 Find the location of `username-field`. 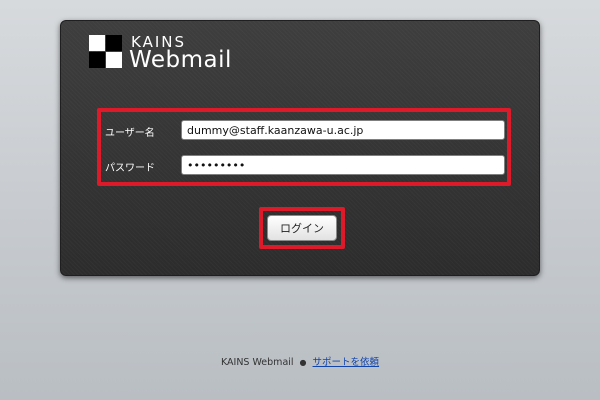

username-field is located at coordinates (343, 130).